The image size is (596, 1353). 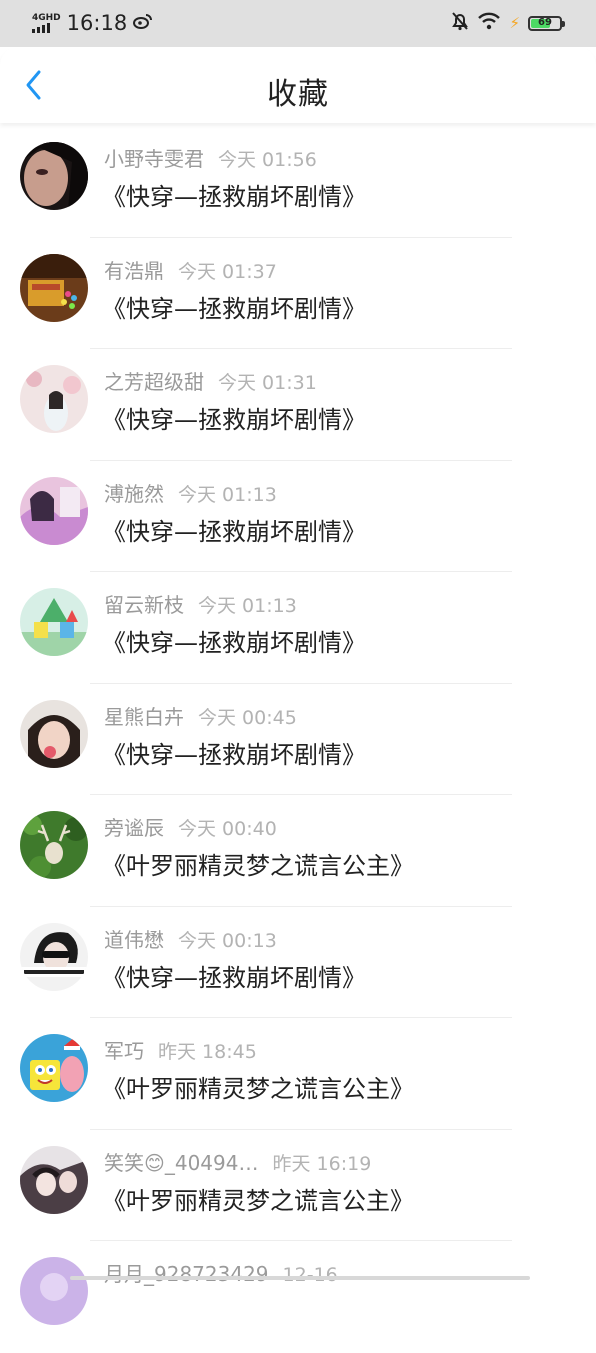 I want to click on title-bar: 收藏, so click(x=298, y=85).